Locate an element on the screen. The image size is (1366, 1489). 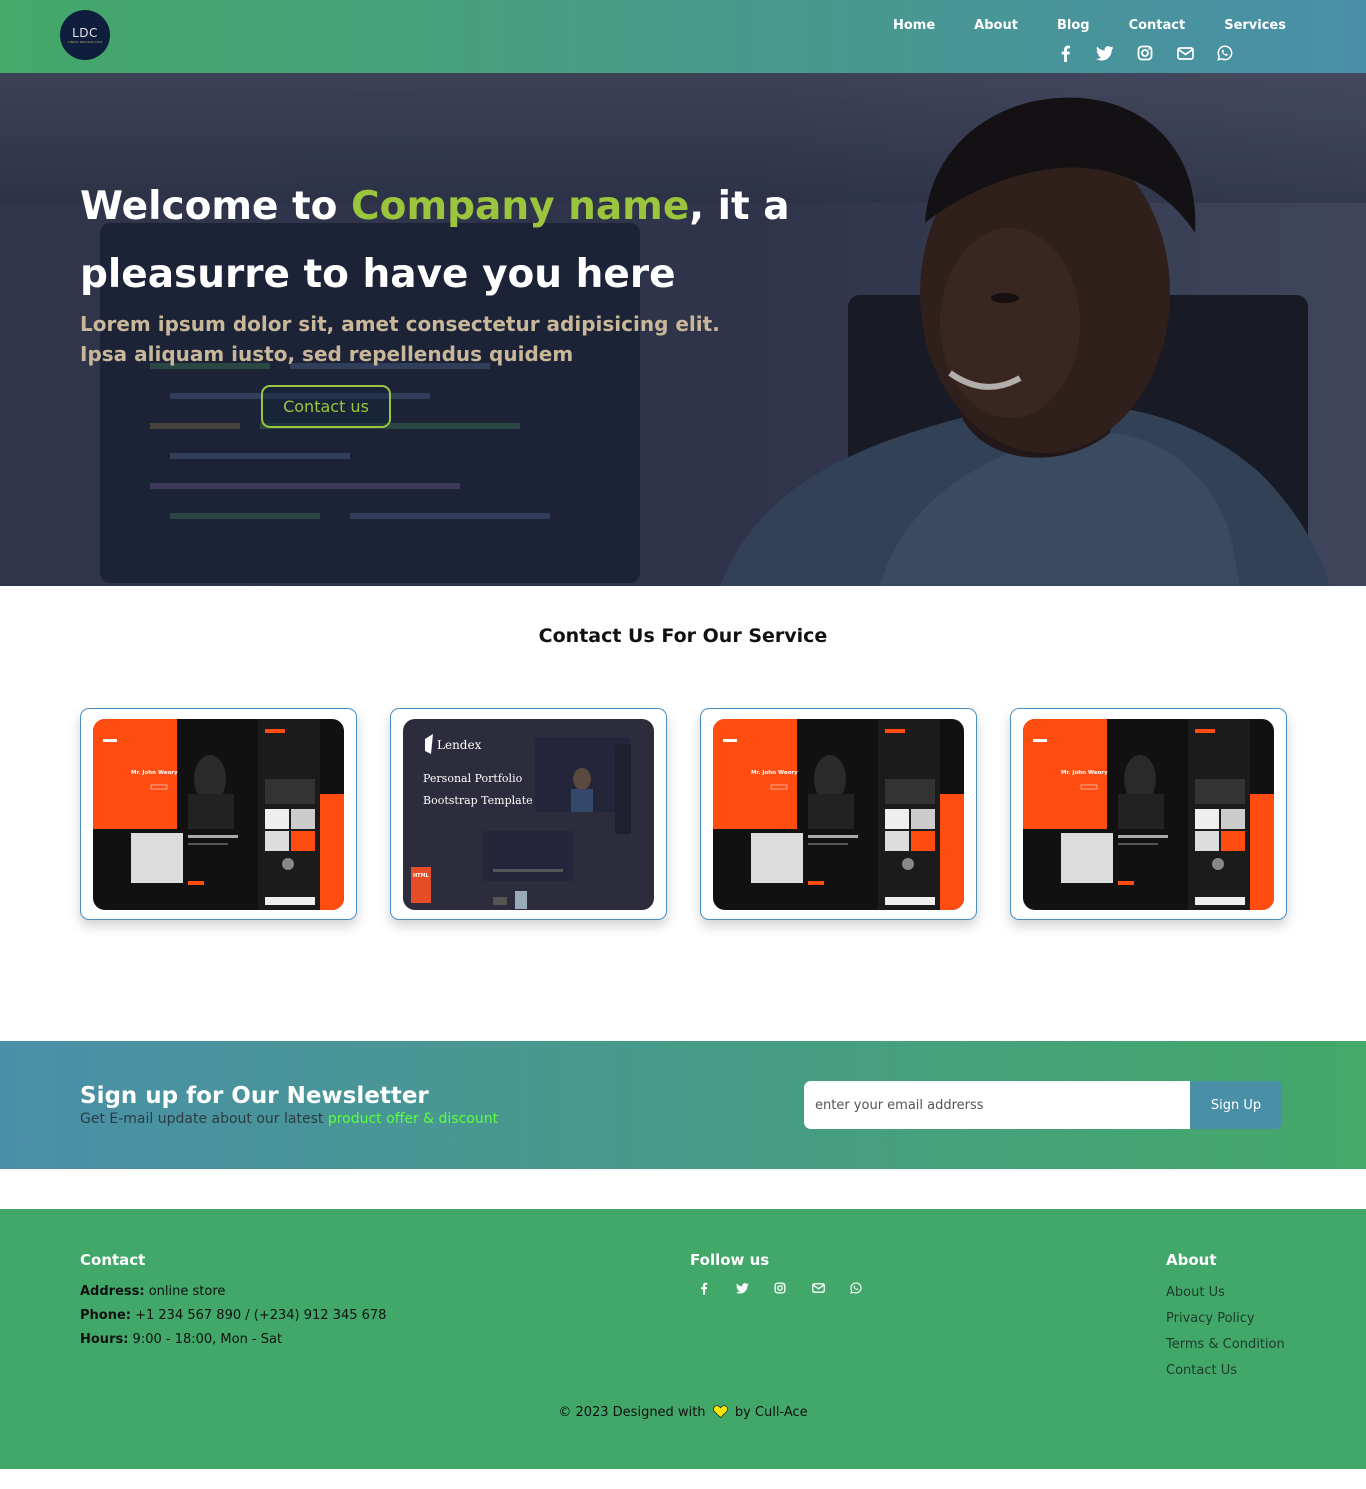
copyright: © 2023 Designed with by Cull-Ace is located at coordinates (683, 1413).